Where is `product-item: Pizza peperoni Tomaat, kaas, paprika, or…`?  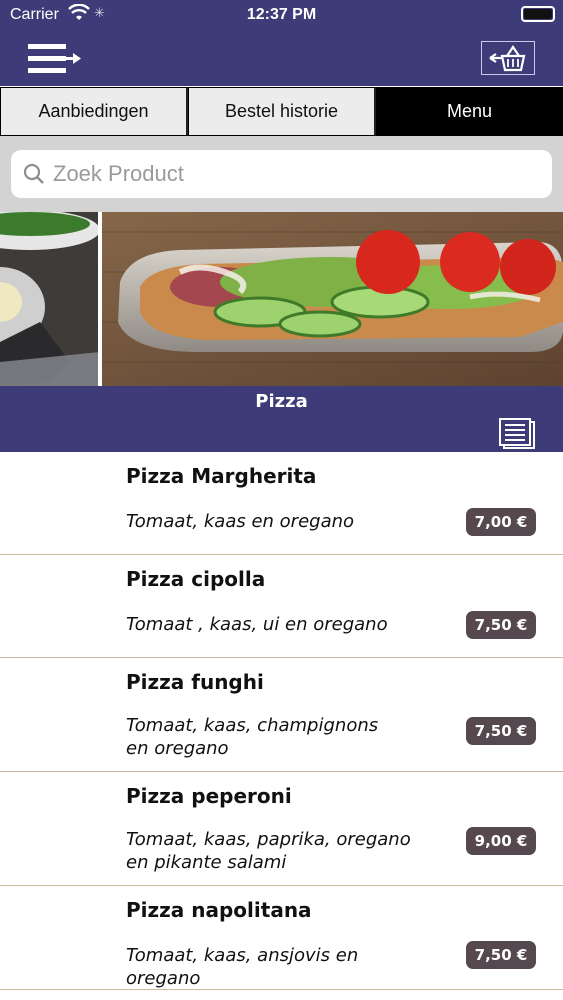
product-item: Pizza peperoni Tomaat, kaas, paprika, or… is located at coordinates (281, 829).